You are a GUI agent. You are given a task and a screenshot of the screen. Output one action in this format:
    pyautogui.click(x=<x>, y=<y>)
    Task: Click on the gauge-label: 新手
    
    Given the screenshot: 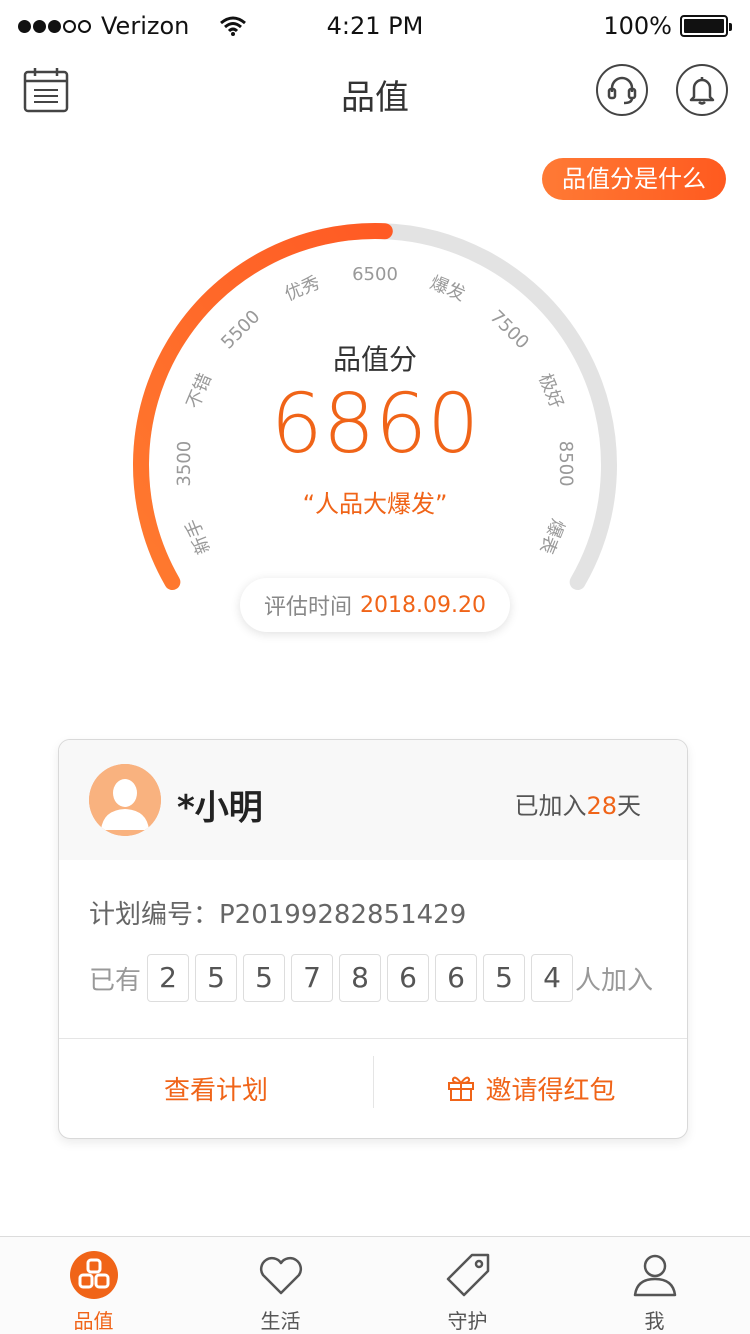 What is the action you would take?
    pyautogui.click(x=198, y=536)
    